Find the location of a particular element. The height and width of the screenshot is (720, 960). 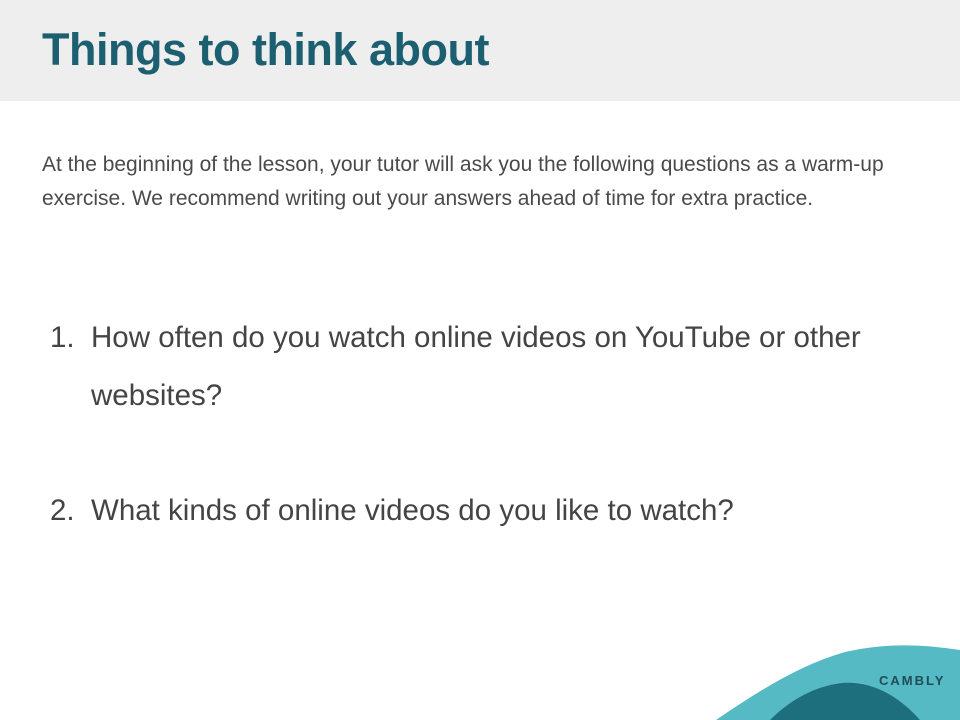

brand-wave-decoration is located at coordinates (838, 682).